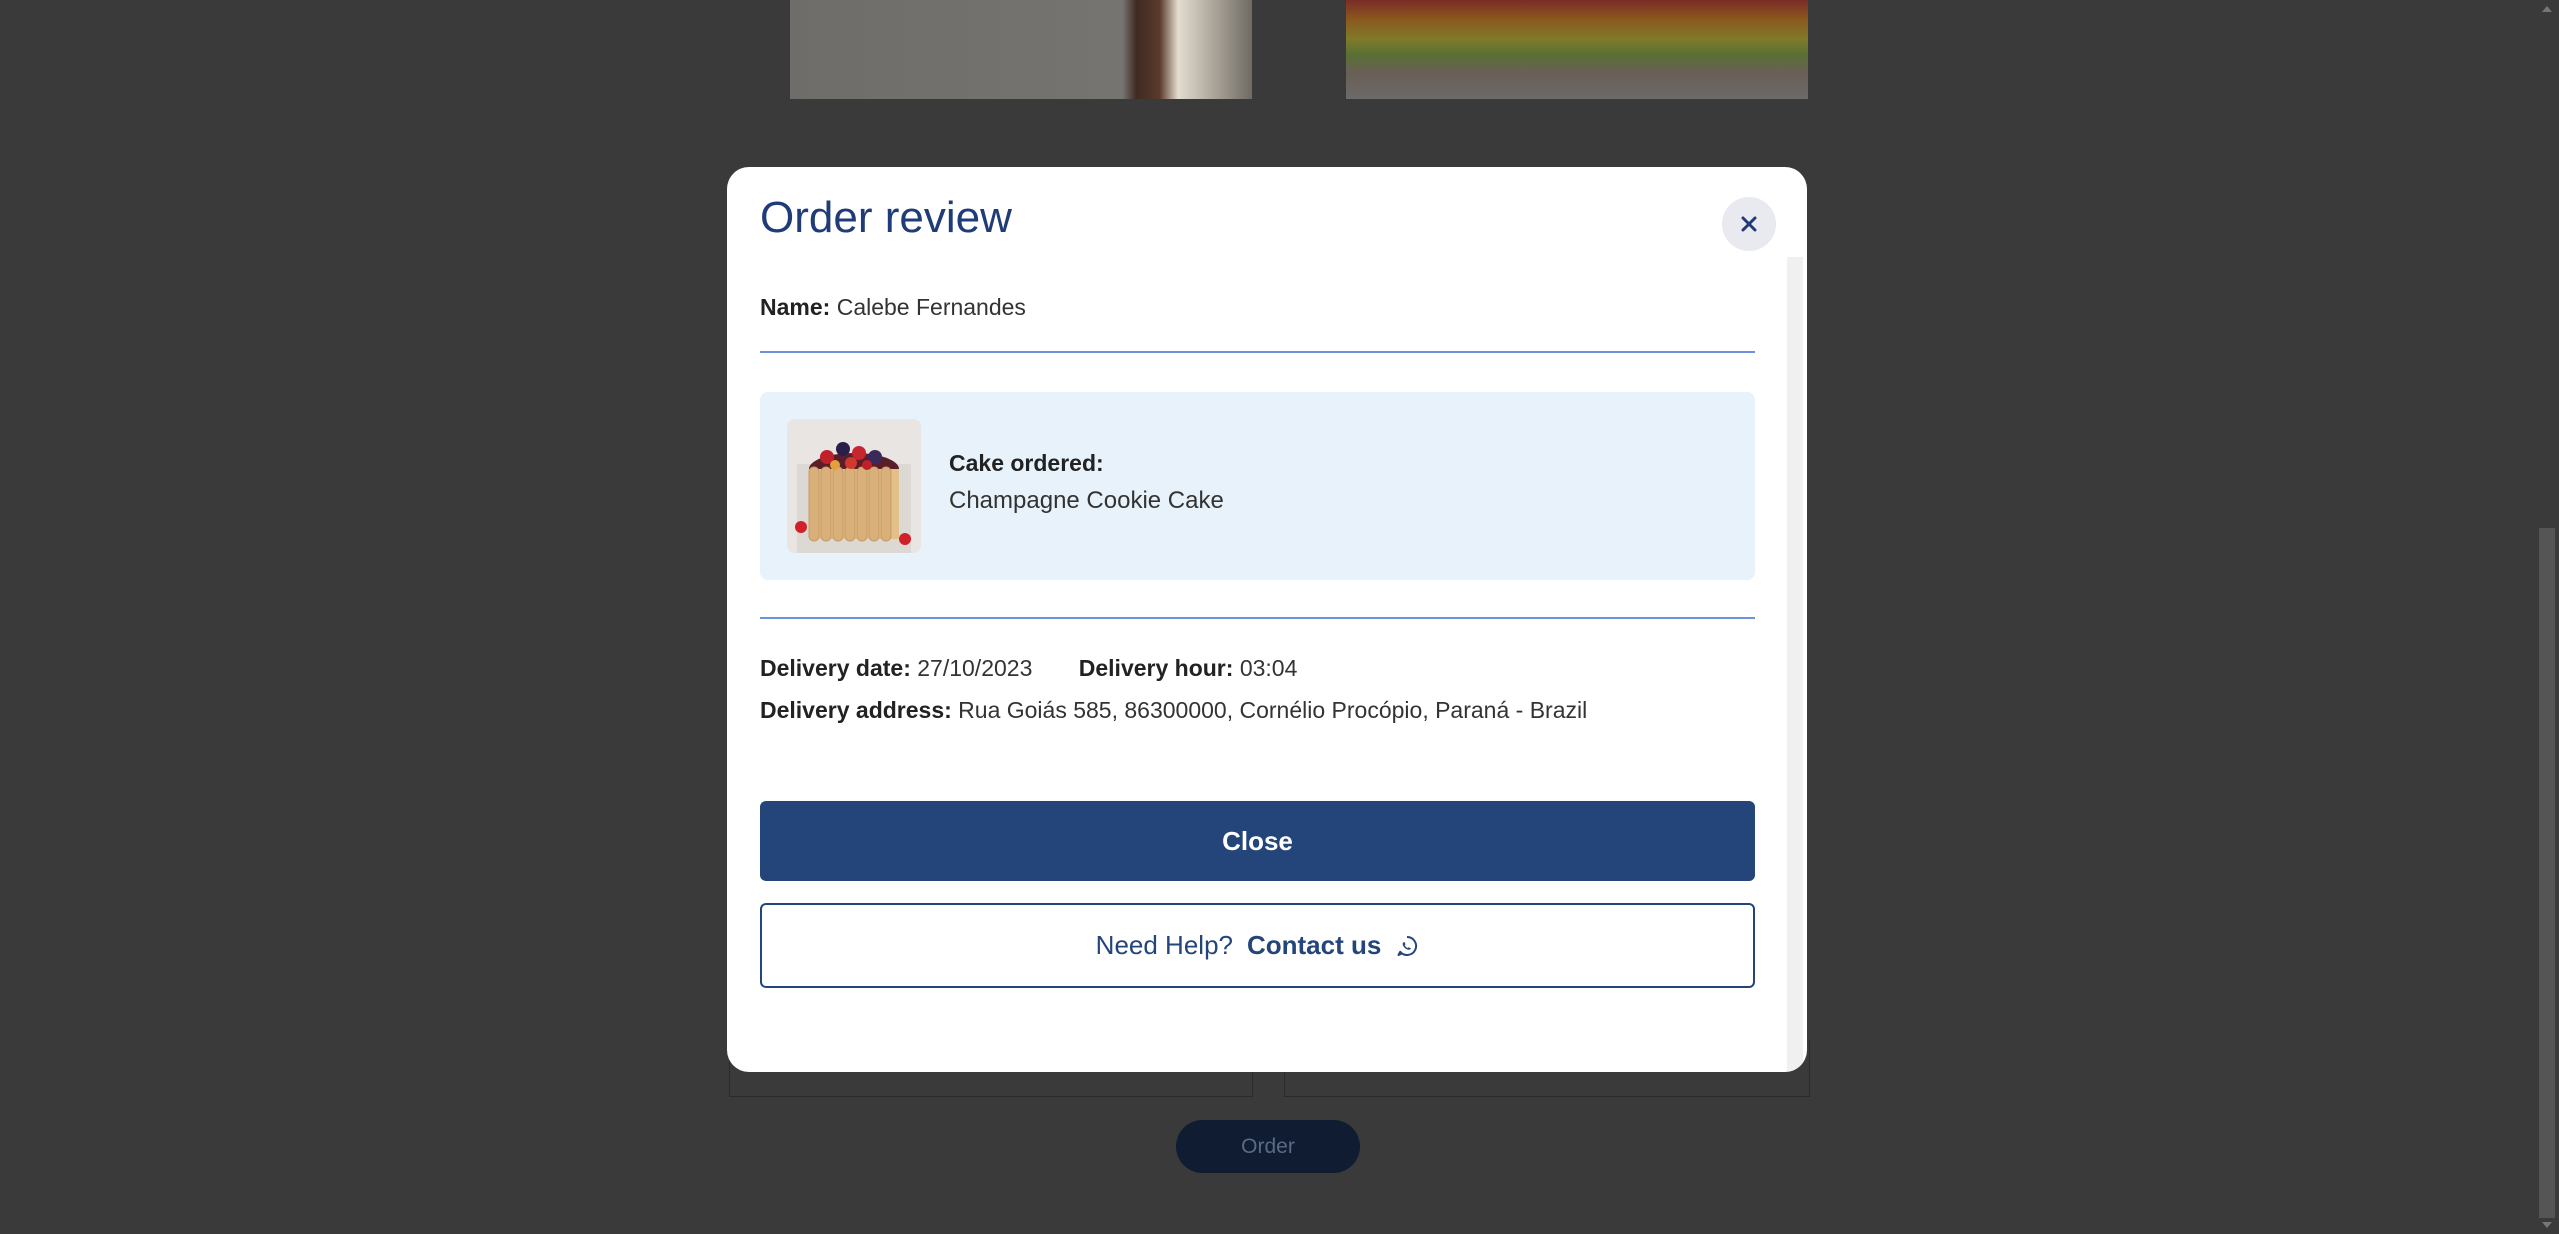  I want to click on delivery-date-label: Delivery date:, so click(835, 668).